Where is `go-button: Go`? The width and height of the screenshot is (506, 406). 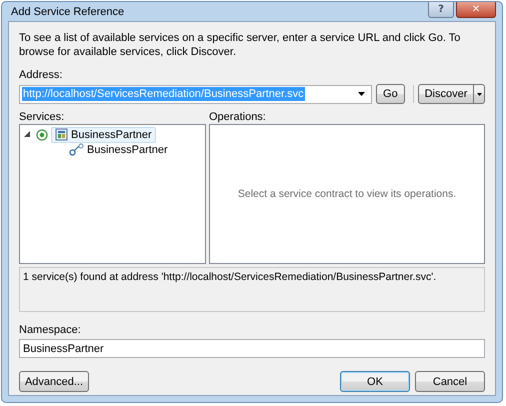 go-button: Go is located at coordinates (391, 94).